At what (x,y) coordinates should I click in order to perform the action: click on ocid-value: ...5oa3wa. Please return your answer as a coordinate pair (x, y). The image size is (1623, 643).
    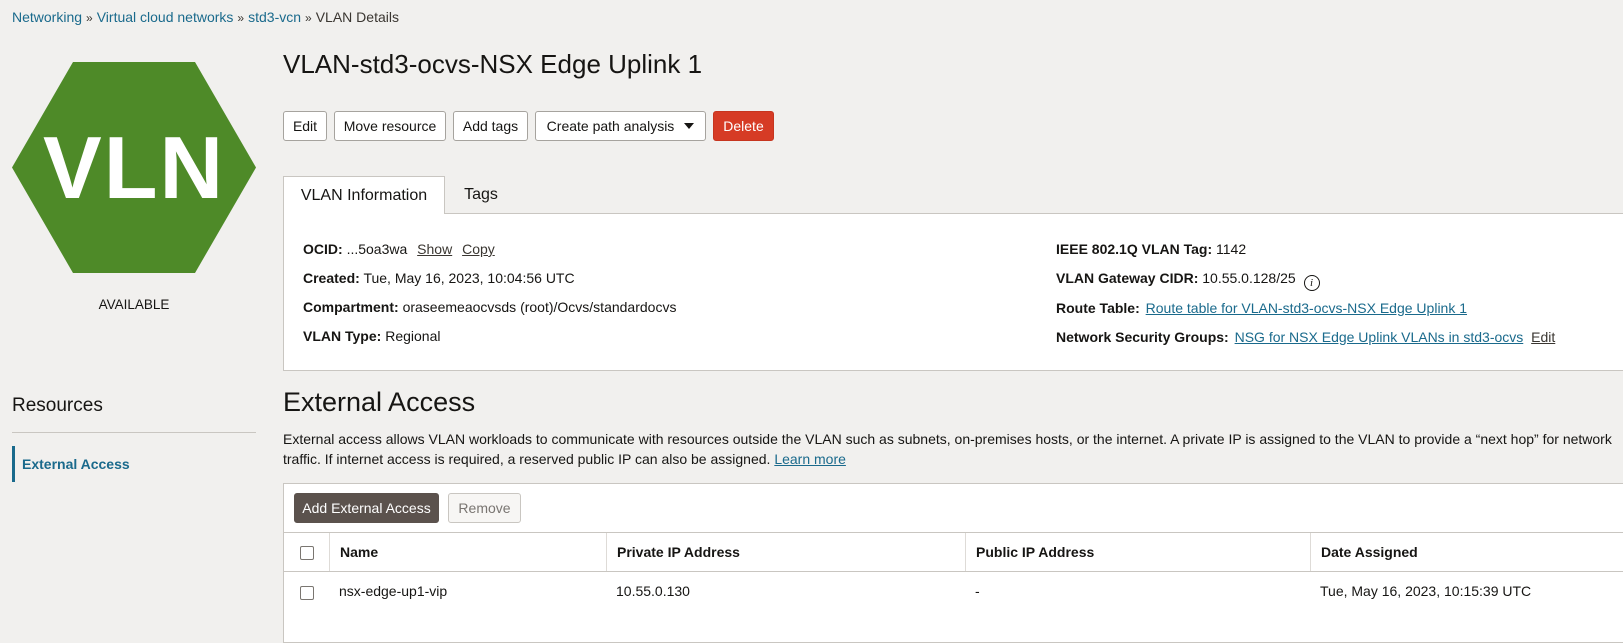
    Looking at the image, I should click on (377, 249).